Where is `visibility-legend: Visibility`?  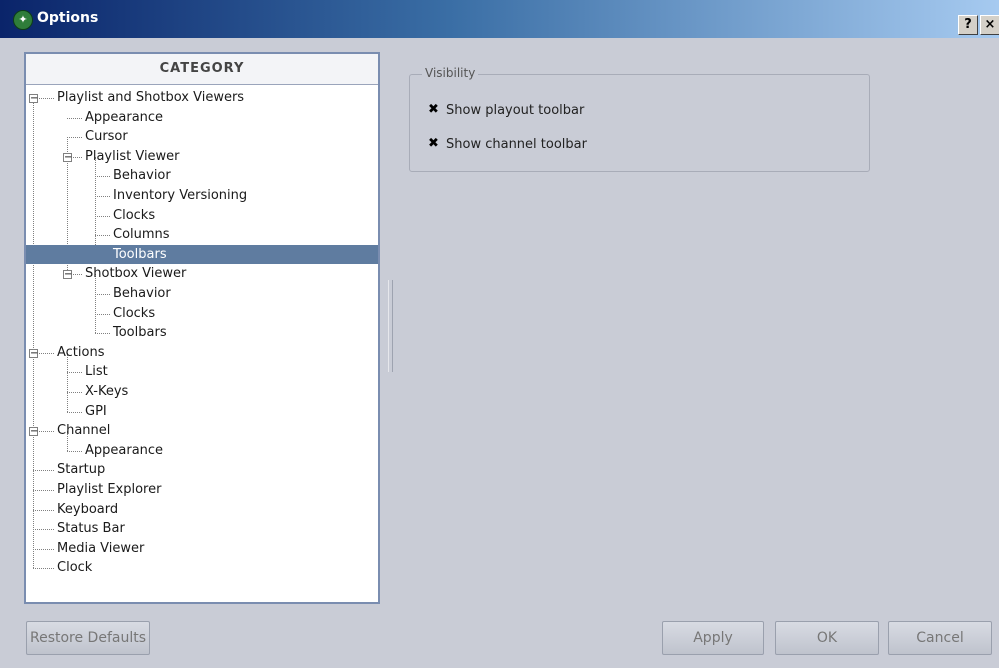 visibility-legend: Visibility is located at coordinates (450, 73).